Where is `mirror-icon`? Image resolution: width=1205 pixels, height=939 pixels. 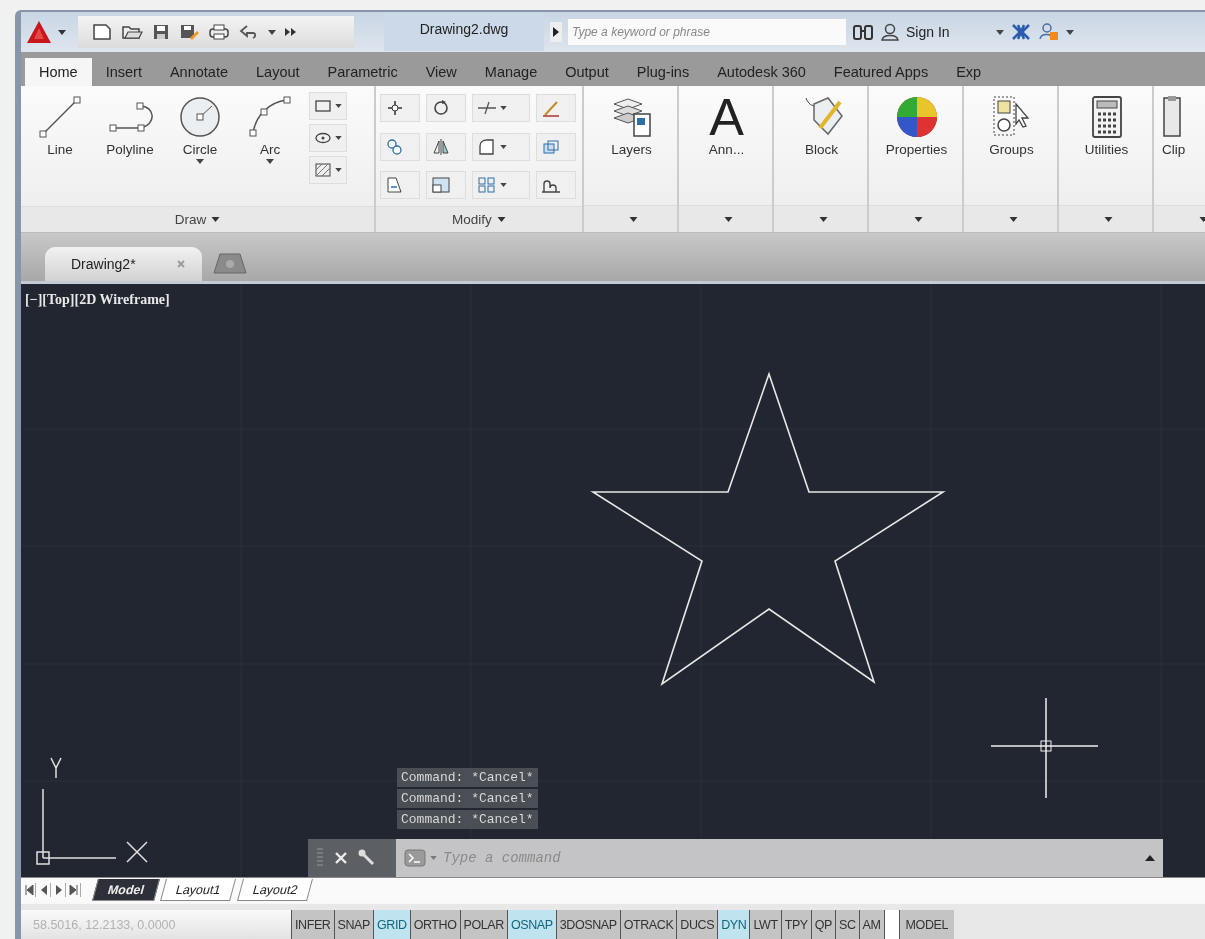
mirror-icon is located at coordinates (441, 146).